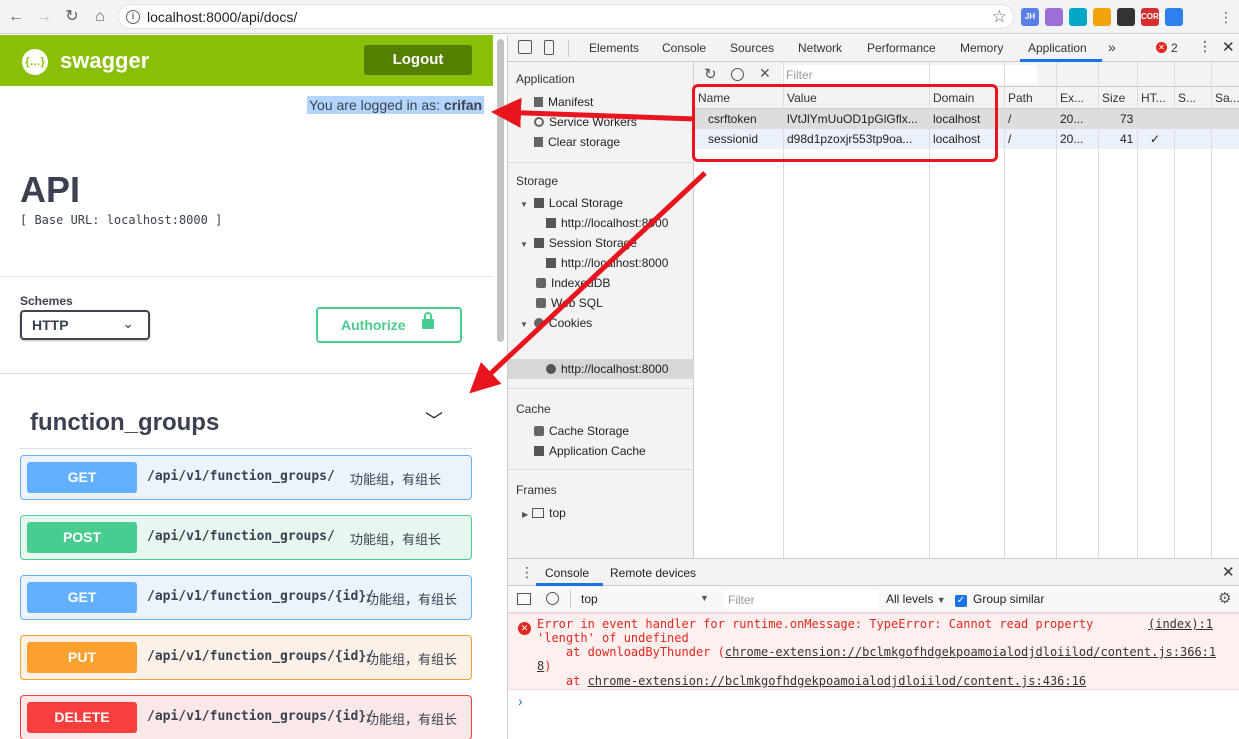 Image resolution: width=1239 pixels, height=739 pixels. What do you see at coordinates (376, 105) in the screenshot?
I see `logged-in-prefix: You are logged in as:` at bounding box center [376, 105].